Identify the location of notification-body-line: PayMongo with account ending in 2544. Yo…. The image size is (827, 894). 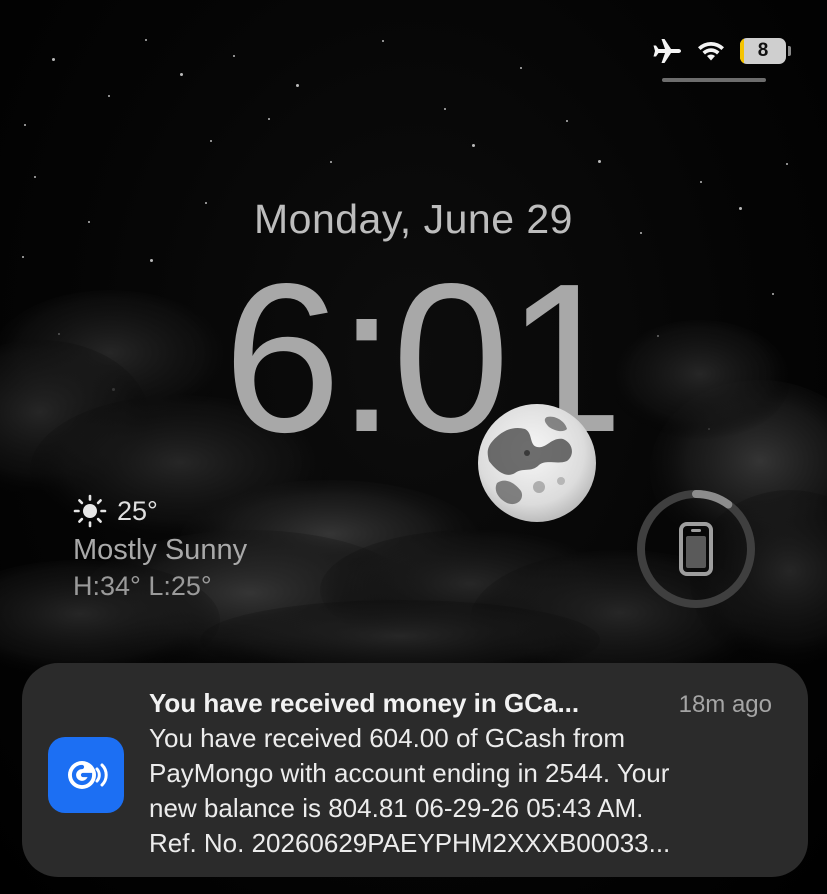
(409, 773).